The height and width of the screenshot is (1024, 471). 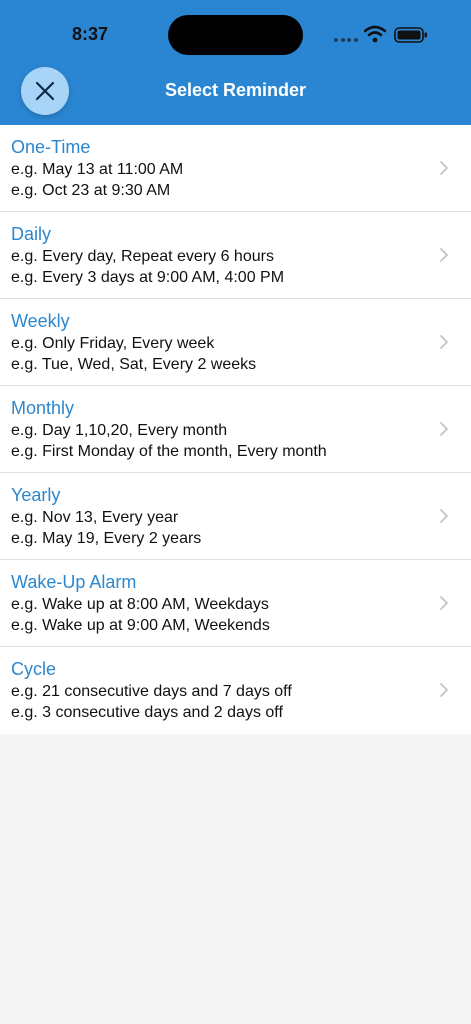 I want to click on page-title: Select Reminder, so click(x=235, y=90).